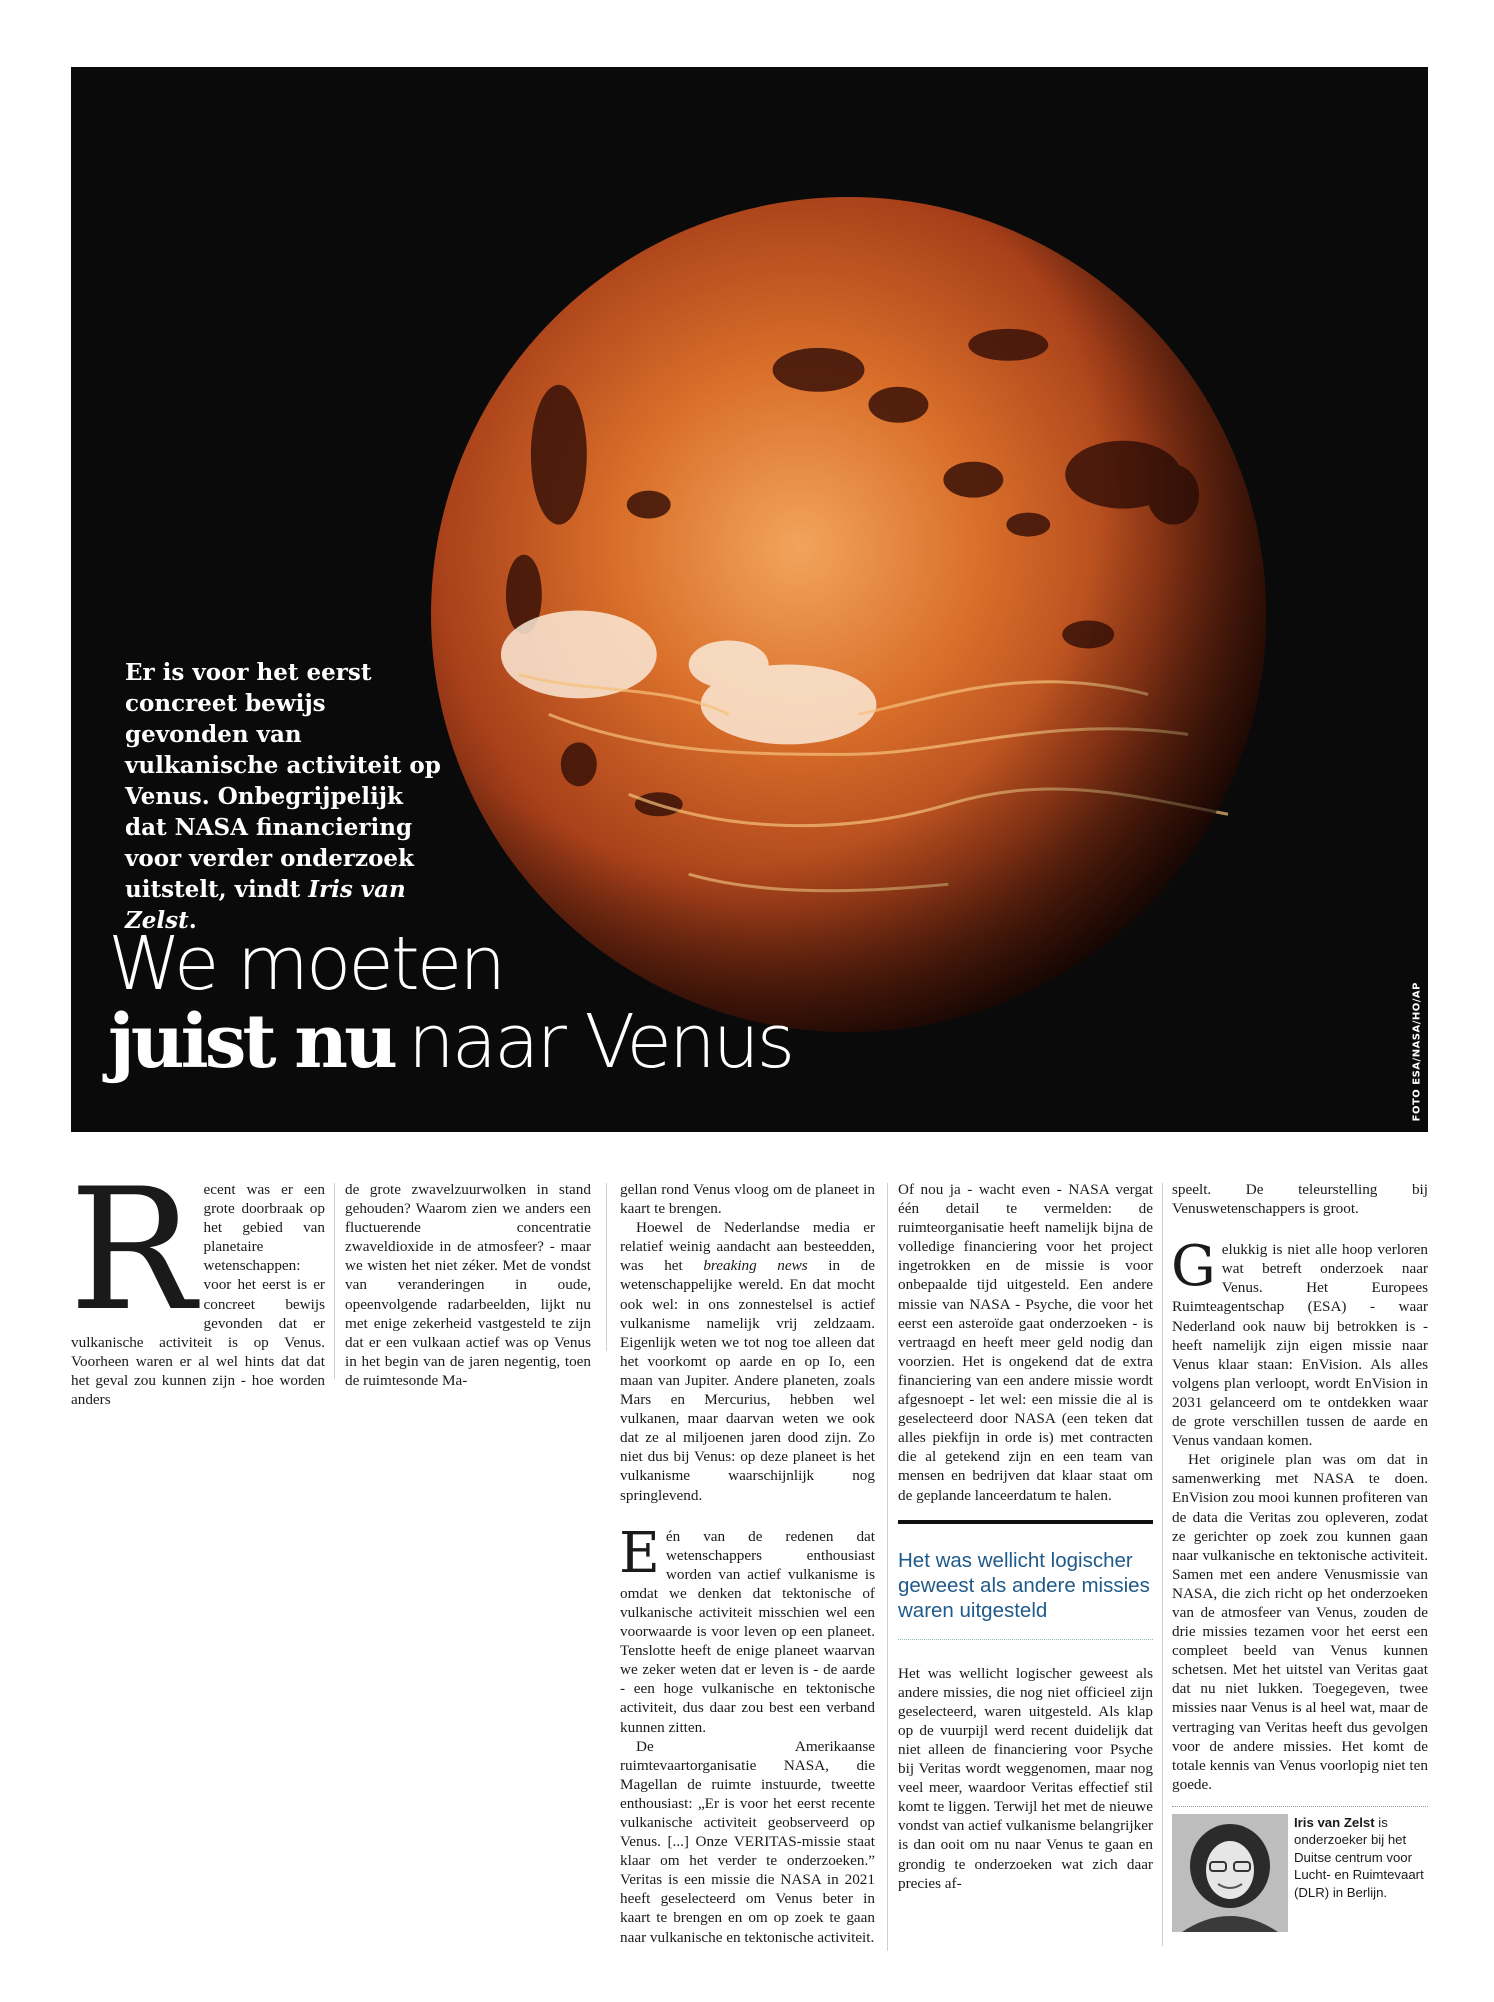  What do you see at coordinates (755, 1266) in the screenshot?
I see `paragraph-emphasis: breaking news` at bounding box center [755, 1266].